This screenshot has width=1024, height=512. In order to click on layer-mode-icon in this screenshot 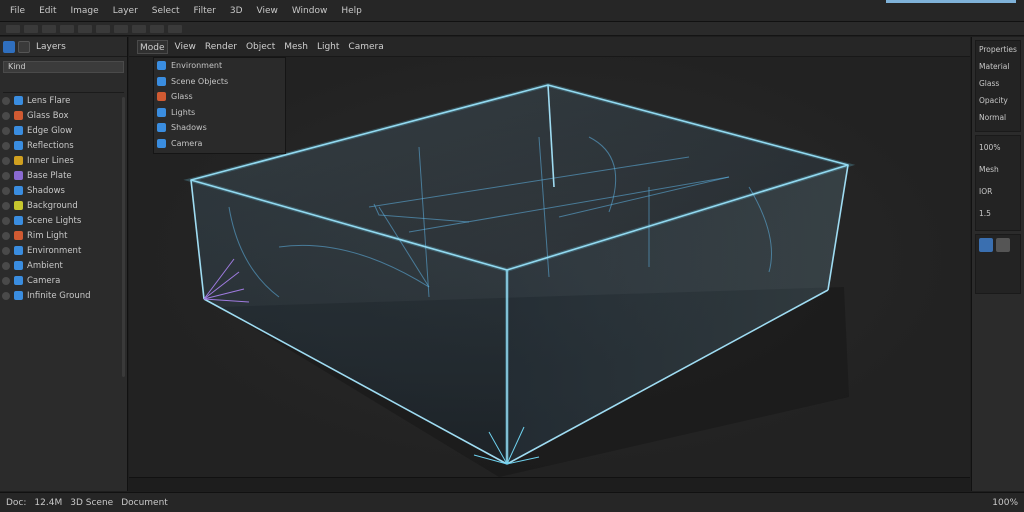, I will do `click(9, 46)`.